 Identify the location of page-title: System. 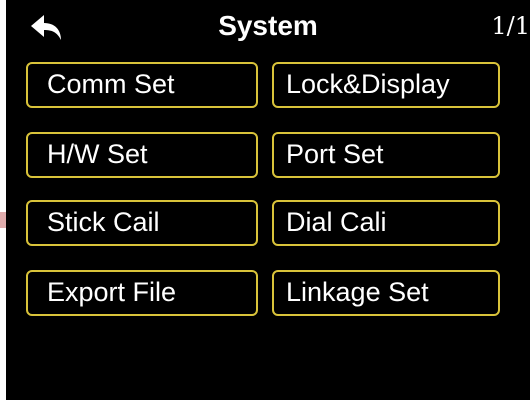
(268, 25).